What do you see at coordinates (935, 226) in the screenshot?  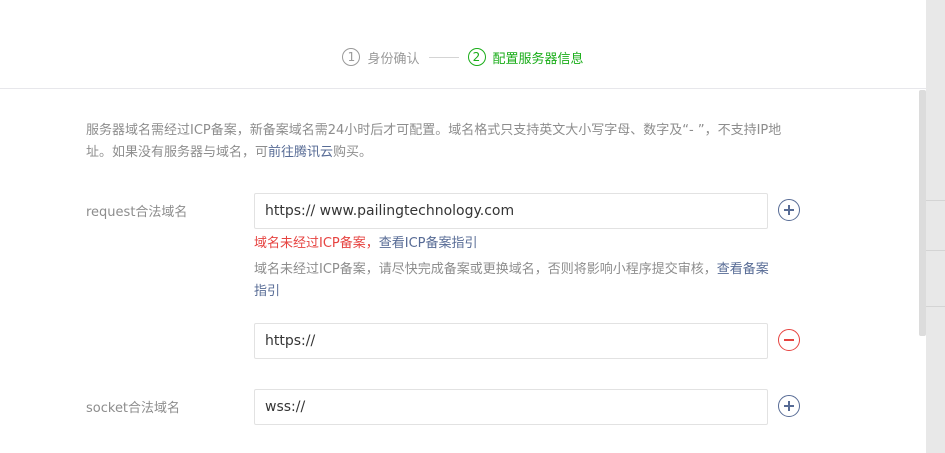 I see `background-panel` at bounding box center [935, 226].